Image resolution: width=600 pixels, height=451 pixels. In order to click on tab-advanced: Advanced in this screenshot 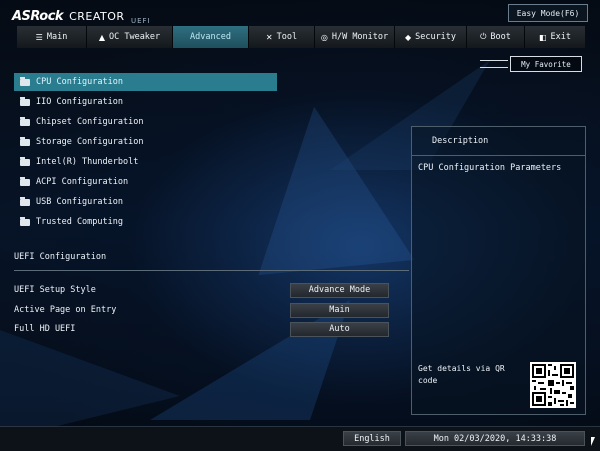, I will do `click(211, 37)`.